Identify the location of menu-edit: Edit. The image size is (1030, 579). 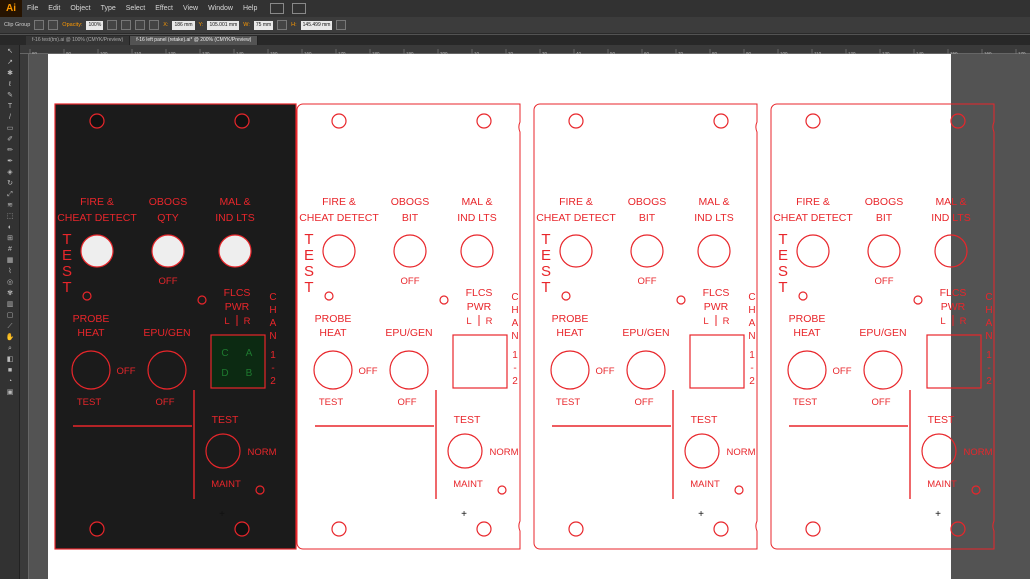
(54, 8).